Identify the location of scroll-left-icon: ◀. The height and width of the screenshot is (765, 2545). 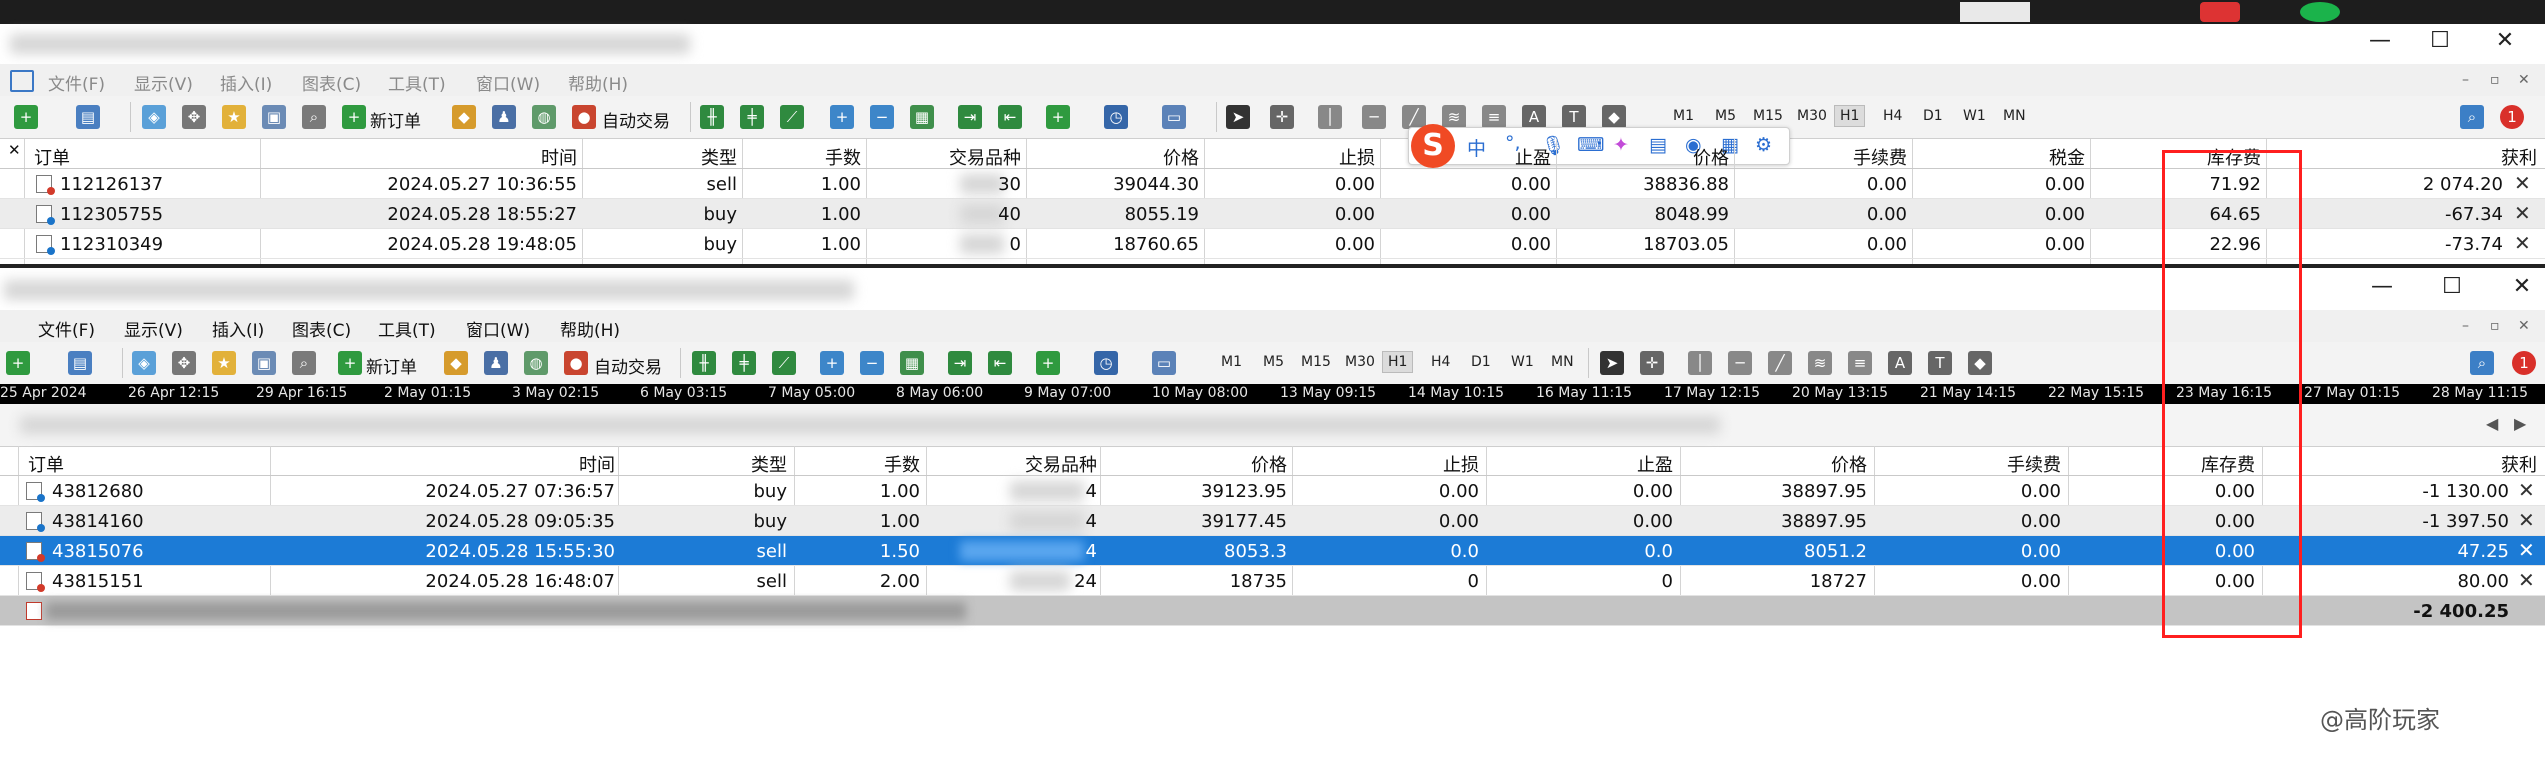
(2492, 423).